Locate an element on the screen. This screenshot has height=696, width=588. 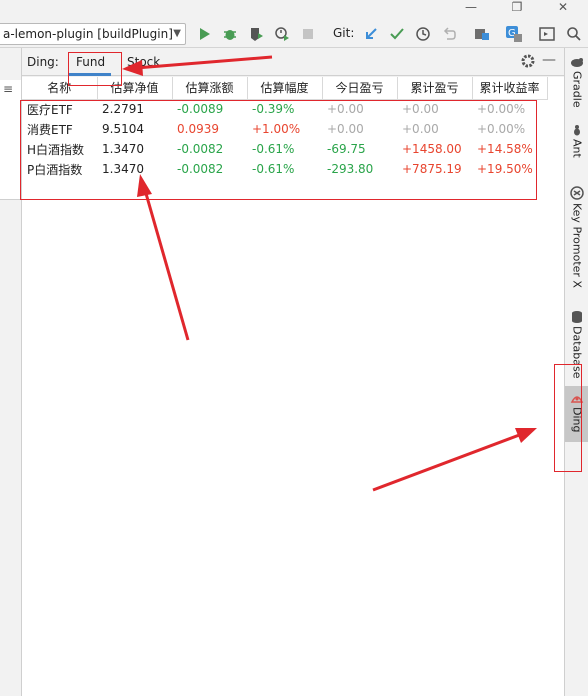
hide-panel-icon: — is located at coordinates (549, 60).